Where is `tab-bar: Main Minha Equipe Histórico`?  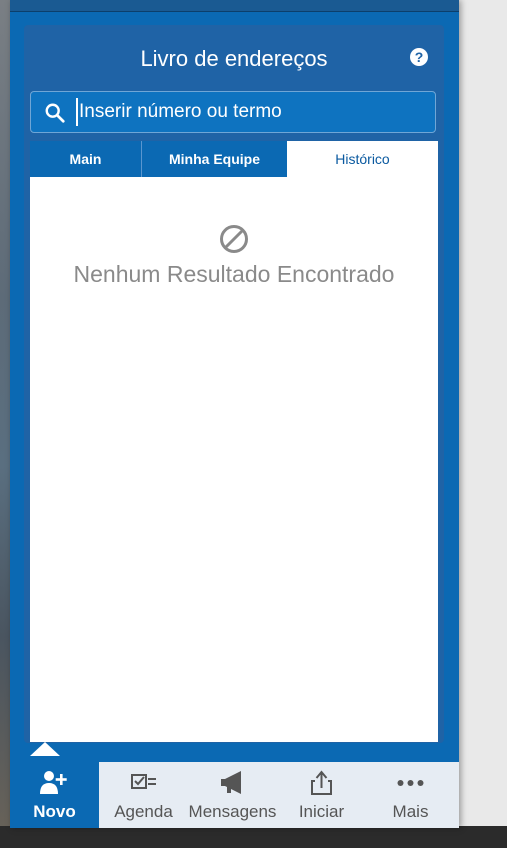 tab-bar: Main Minha Equipe Histórico is located at coordinates (234, 159).